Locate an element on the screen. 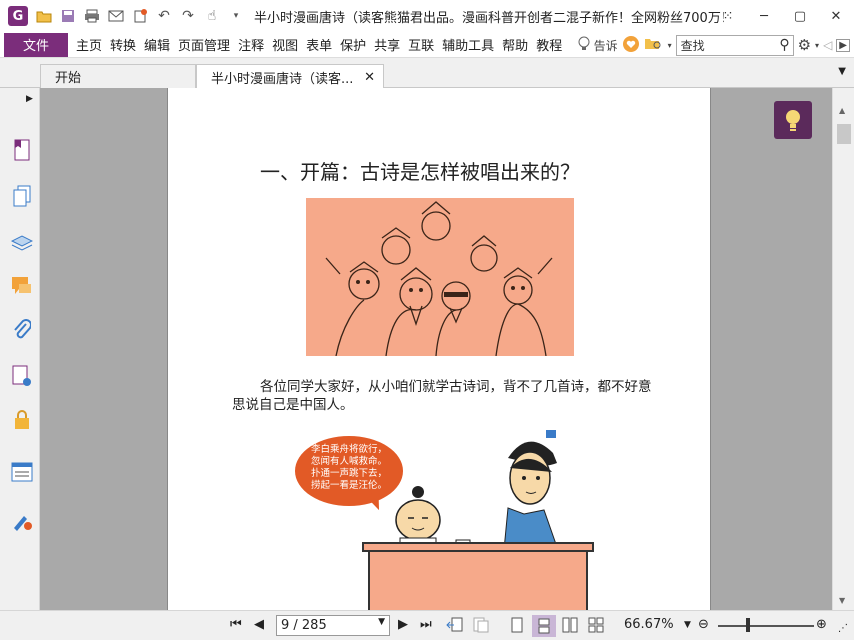 Image resolution: width=854 pixels, height=640 pixels. window-title: 半小时漫画唐诗（读客熊猫君出品。漫画科普开创者二混子新作！全网粉丝700万！ is located at coordinates (489, 18).